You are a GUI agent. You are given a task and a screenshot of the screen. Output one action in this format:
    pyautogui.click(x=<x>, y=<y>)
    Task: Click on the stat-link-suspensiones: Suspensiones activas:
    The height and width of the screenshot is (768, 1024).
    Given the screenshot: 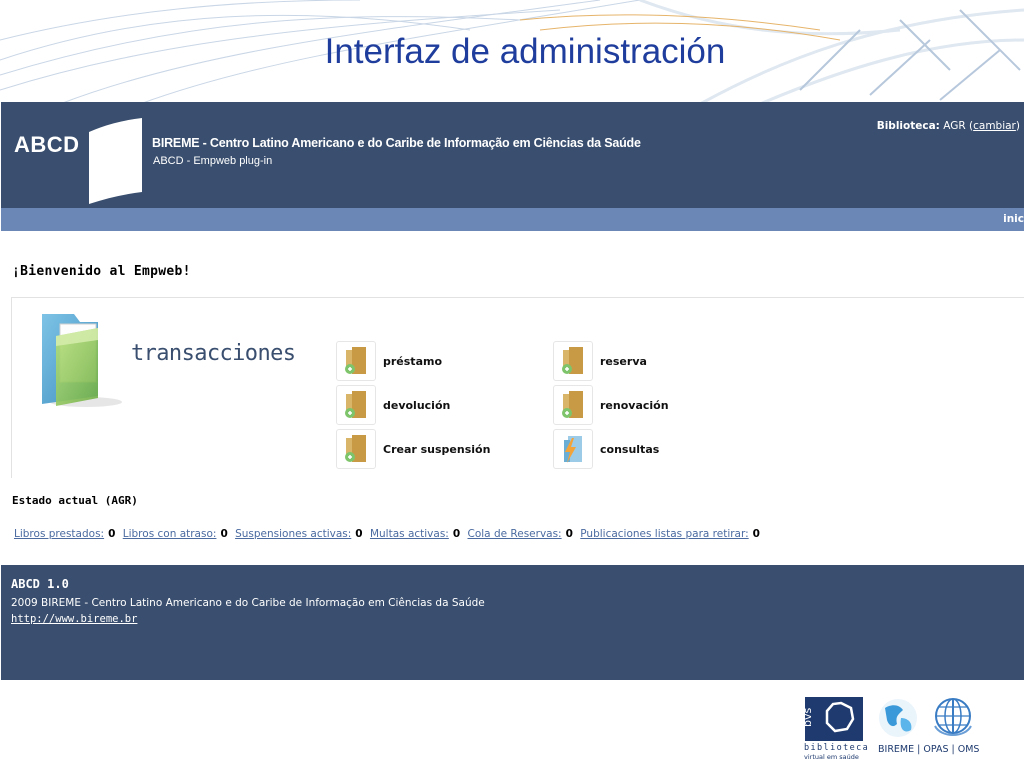 What is the action you would take?
    pyautogui.click(x=293, y=534)
    